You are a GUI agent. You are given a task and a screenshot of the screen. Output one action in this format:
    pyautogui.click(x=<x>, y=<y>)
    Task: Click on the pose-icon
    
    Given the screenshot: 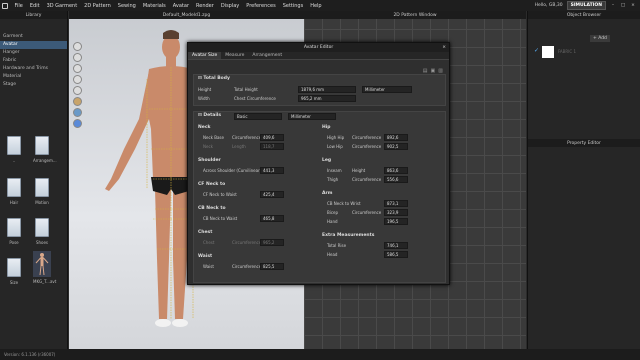 What is the action you would take?
    pyautogui.click(x=77, y=79)
    